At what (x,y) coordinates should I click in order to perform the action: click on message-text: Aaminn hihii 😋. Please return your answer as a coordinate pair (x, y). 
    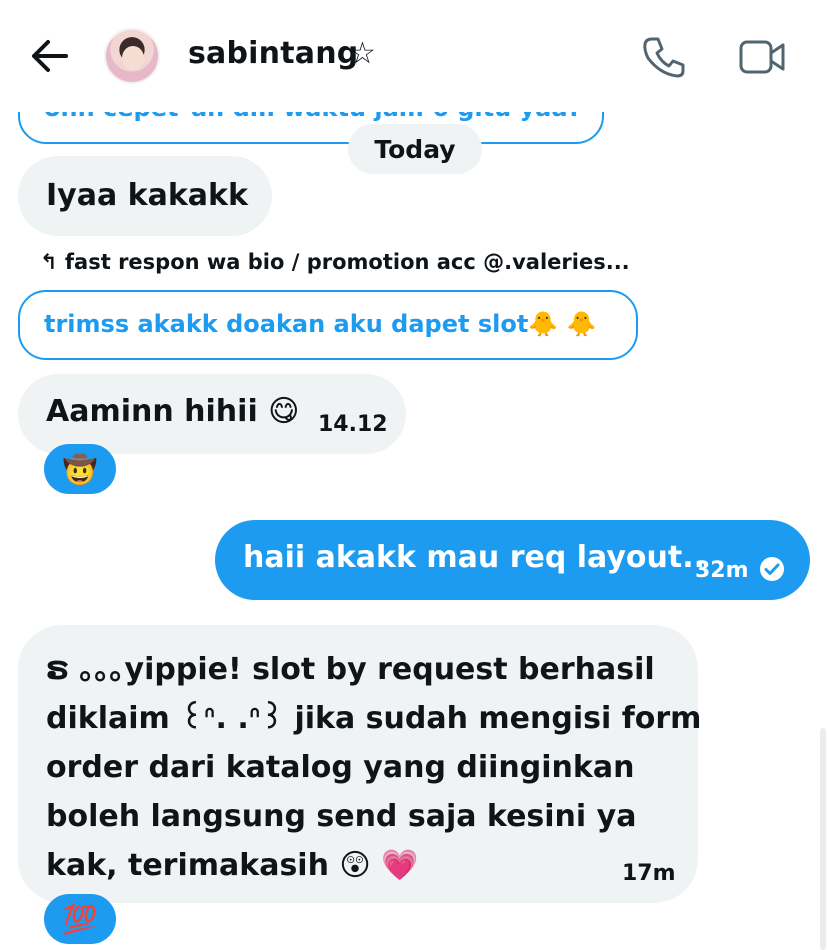
    Looking at the image, I should click on (173, 411).